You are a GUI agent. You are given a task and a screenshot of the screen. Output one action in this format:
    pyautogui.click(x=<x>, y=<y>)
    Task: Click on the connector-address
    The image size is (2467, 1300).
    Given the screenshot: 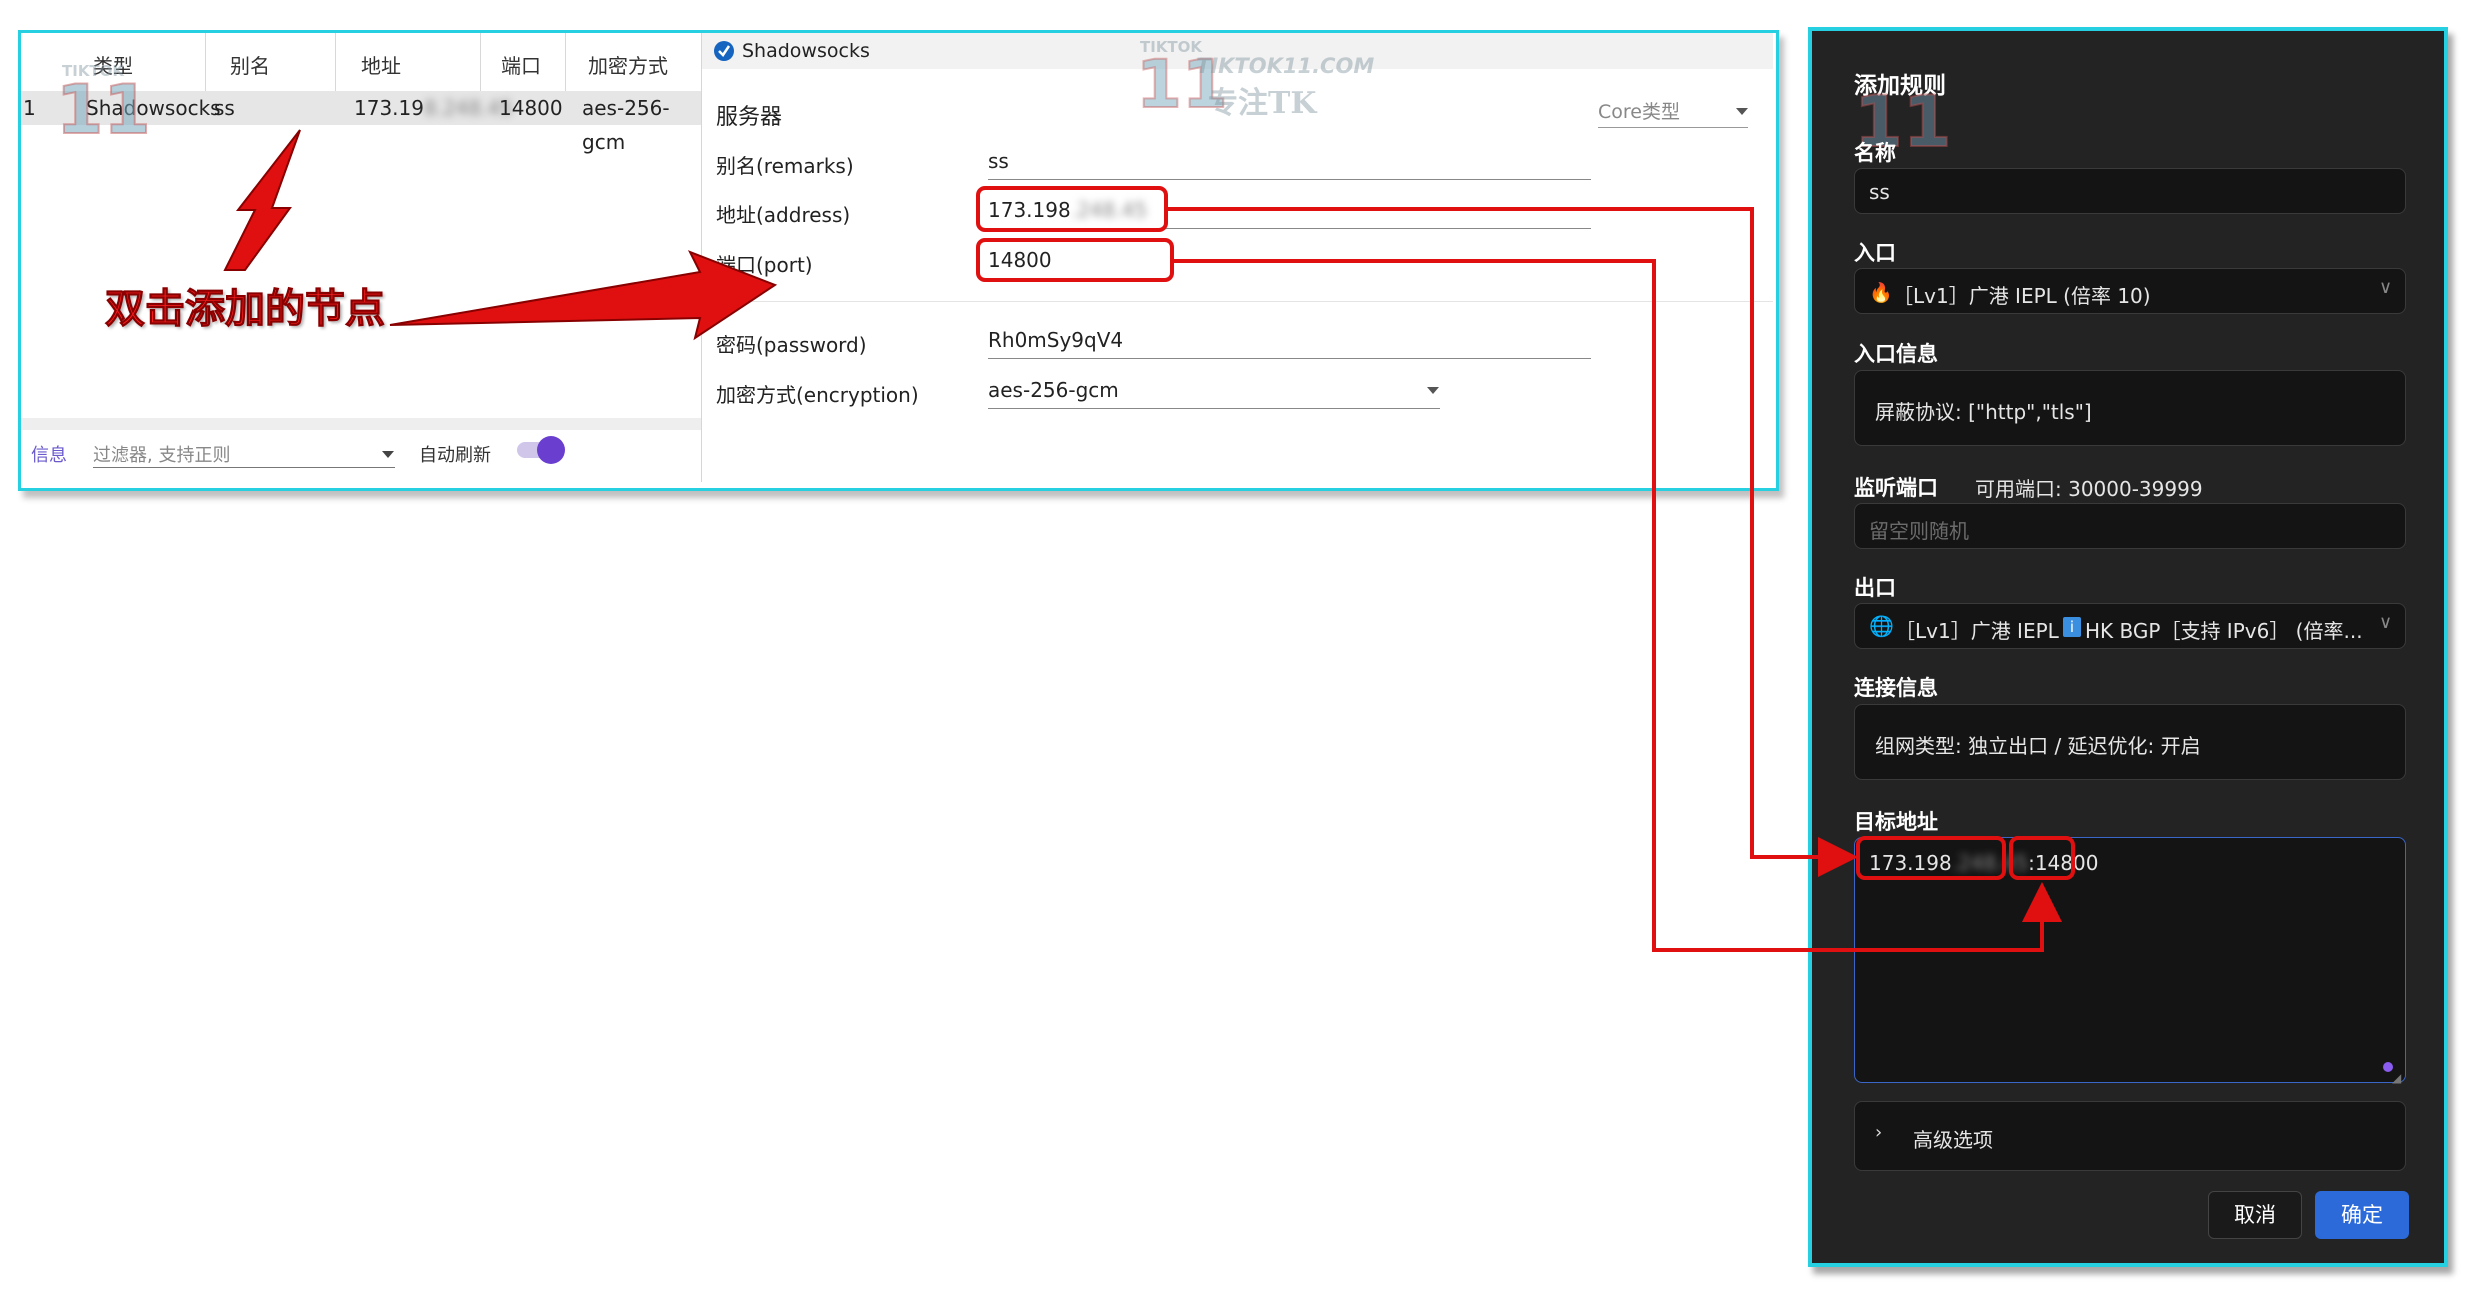 What is the action you would take?
    pyautogui.click(x=1513, y=542)
    